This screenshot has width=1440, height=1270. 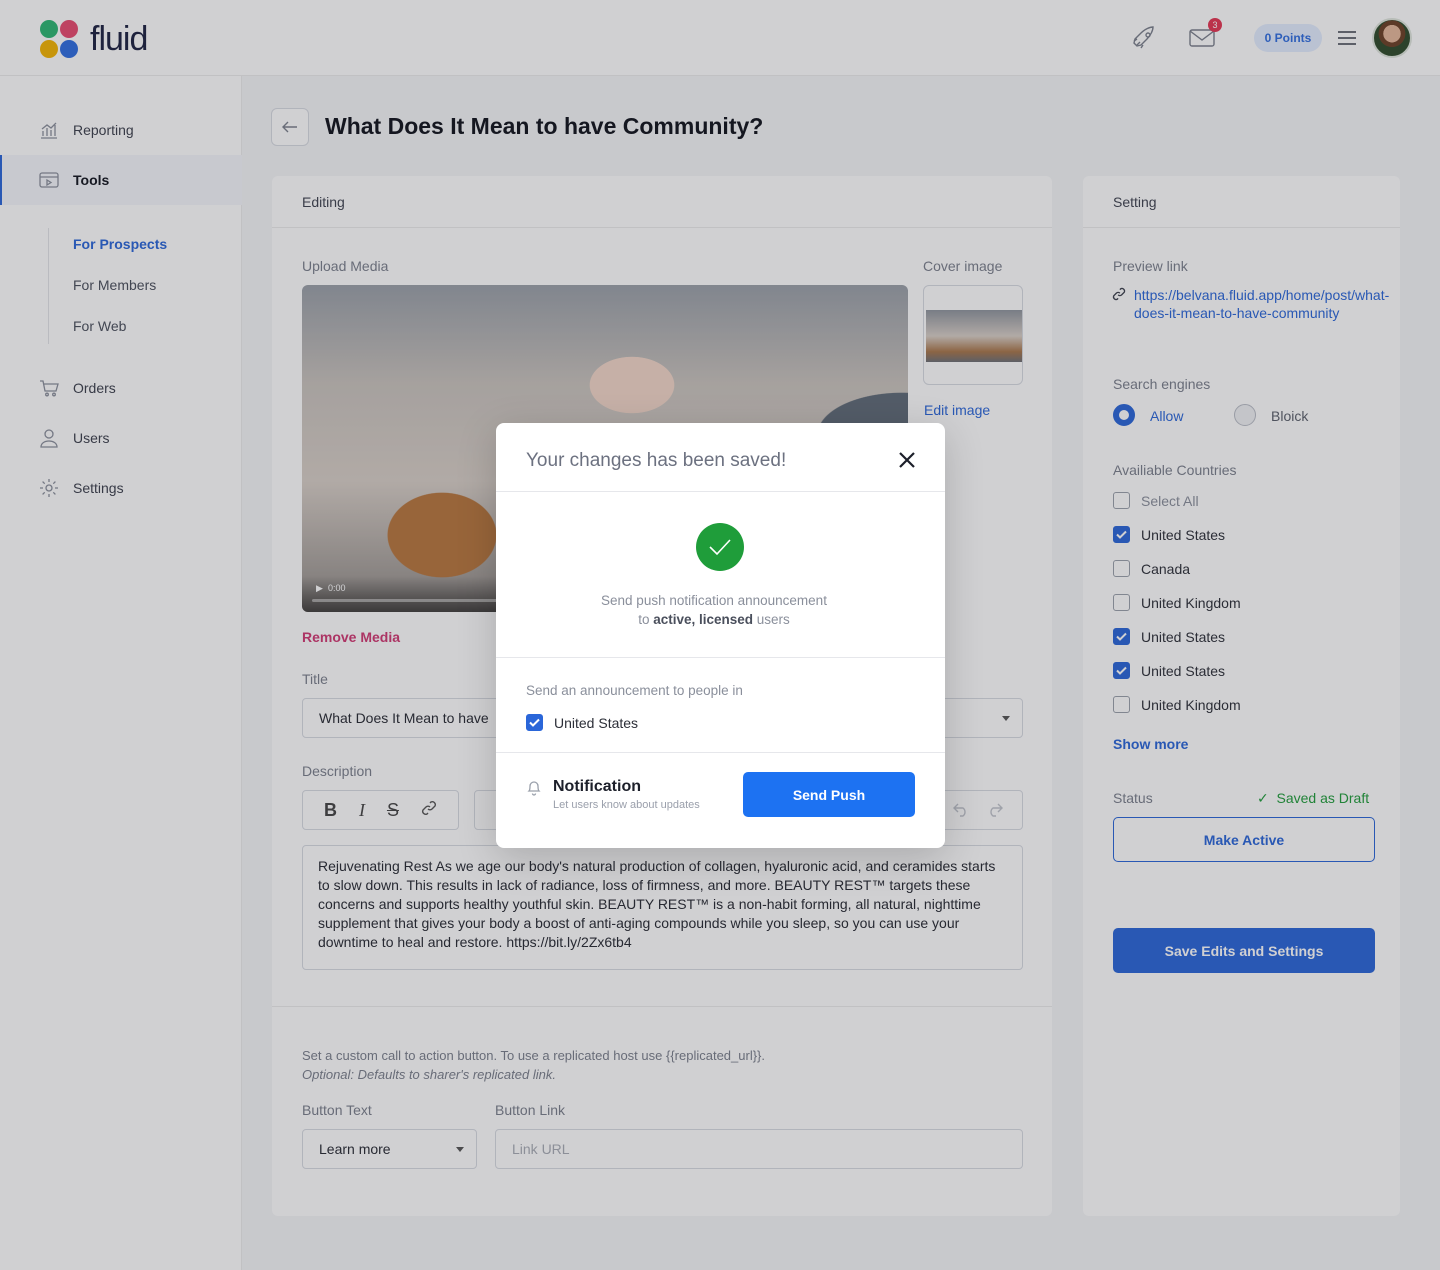 What do you see at coordinates (596, 723) in the screenshot?
I see `announce-country-label: United States` at bounding box center [596, 723].